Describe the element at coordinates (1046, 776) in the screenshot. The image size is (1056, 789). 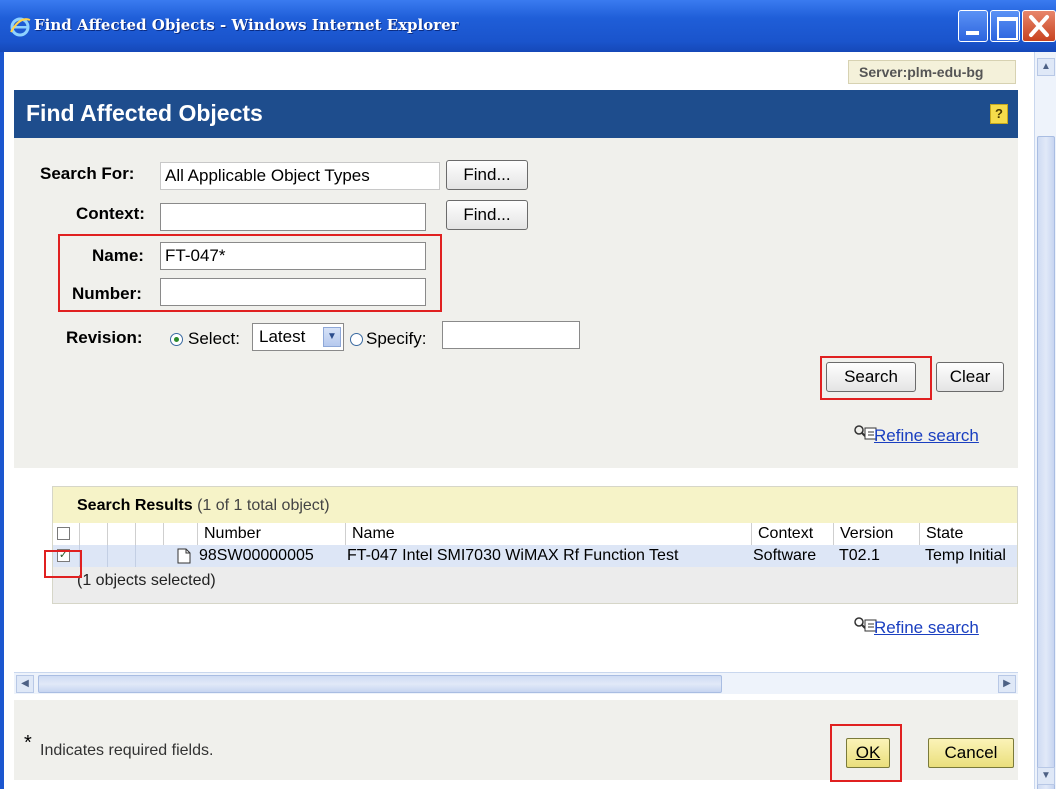
I see `scroll-down-arrow-icon: ▼` at that location.